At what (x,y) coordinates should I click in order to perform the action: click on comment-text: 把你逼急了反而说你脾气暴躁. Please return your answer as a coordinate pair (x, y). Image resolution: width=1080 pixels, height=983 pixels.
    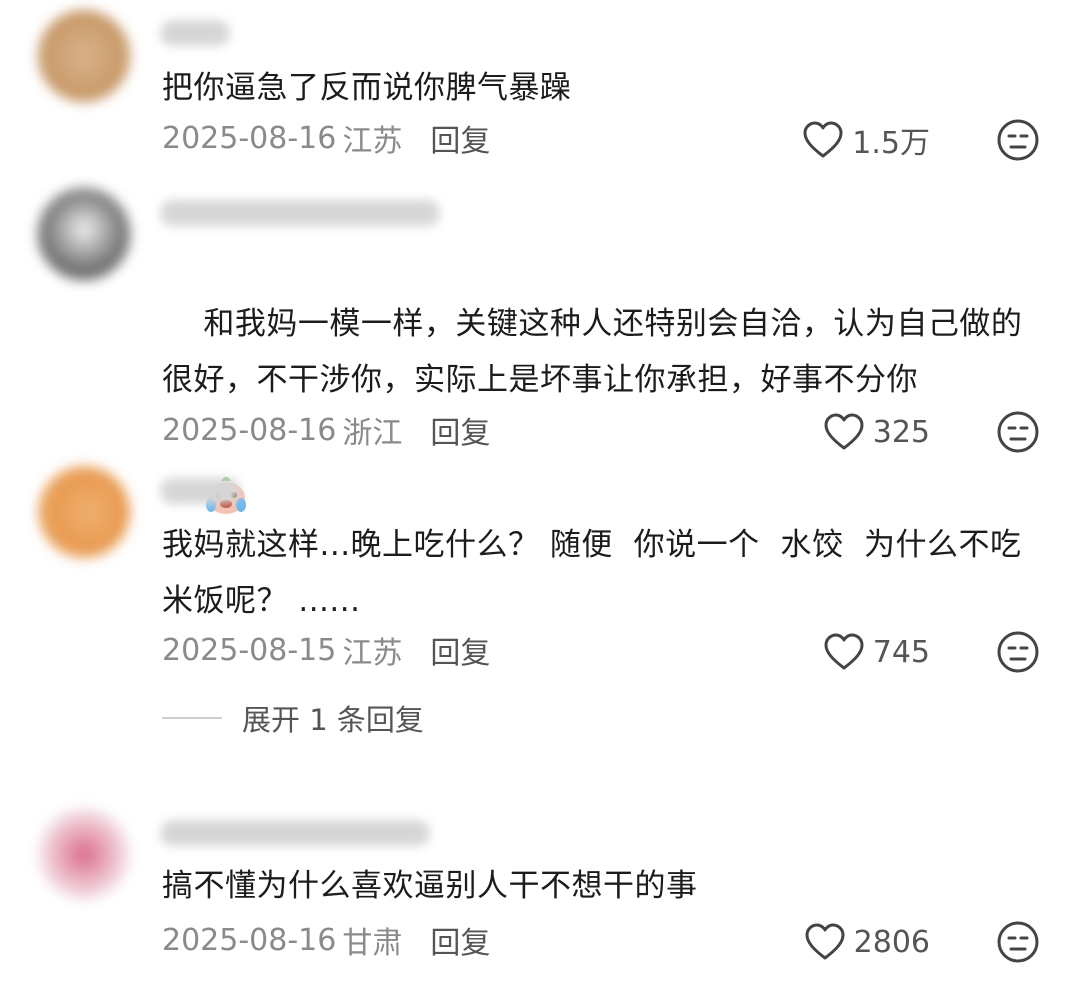
    Looking at the image, I should click on (367, 88).